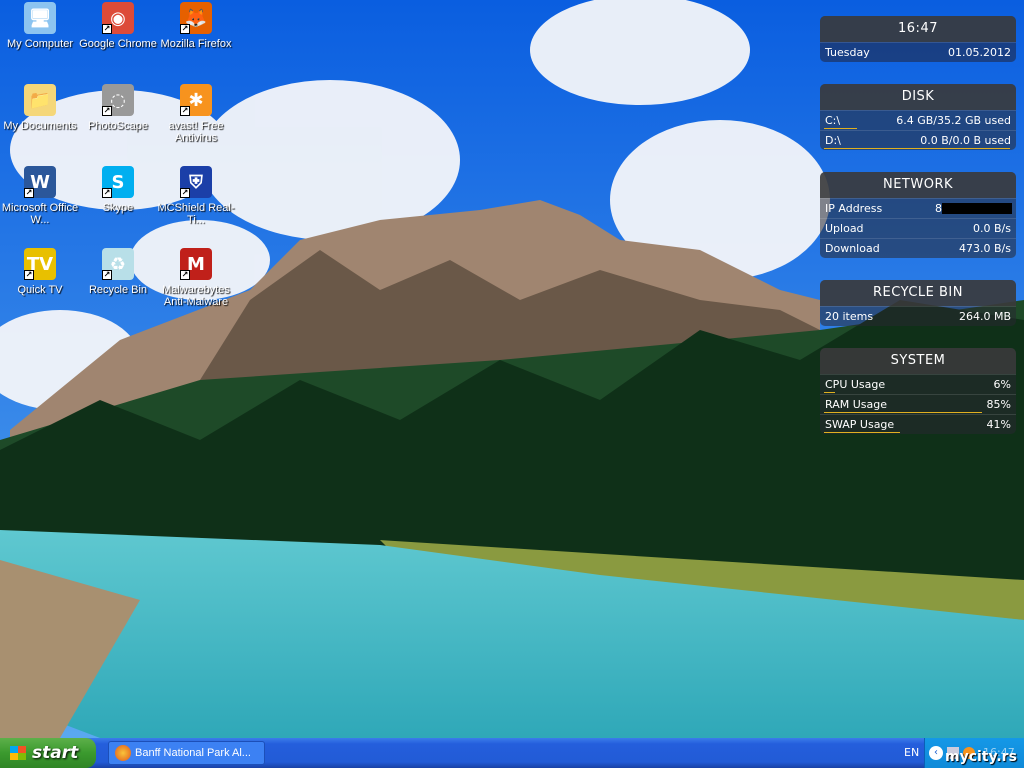 The width and height of the screenshot is (1024, 772). Describe the element at coordinates (118, 44) in the screenshot. I see `desktop-icon-label: Google Chrome` at that location.